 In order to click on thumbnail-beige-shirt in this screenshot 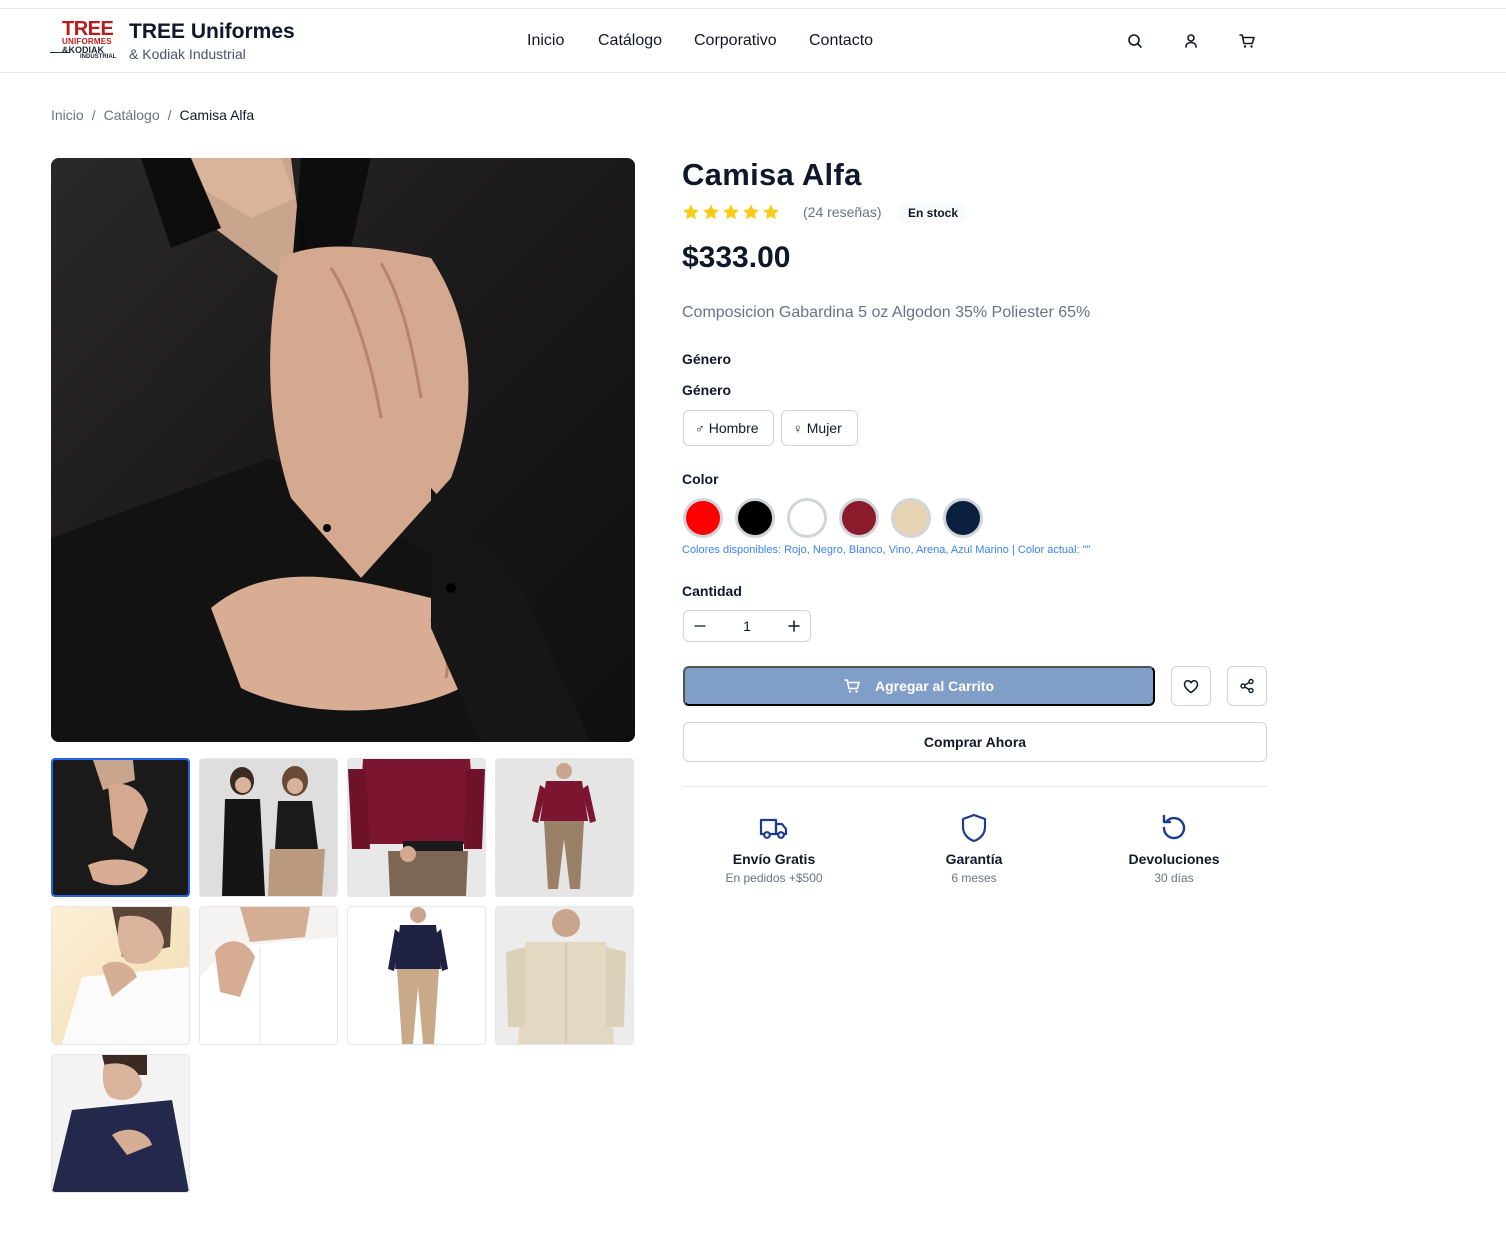, I will do `click(564, 975)`.